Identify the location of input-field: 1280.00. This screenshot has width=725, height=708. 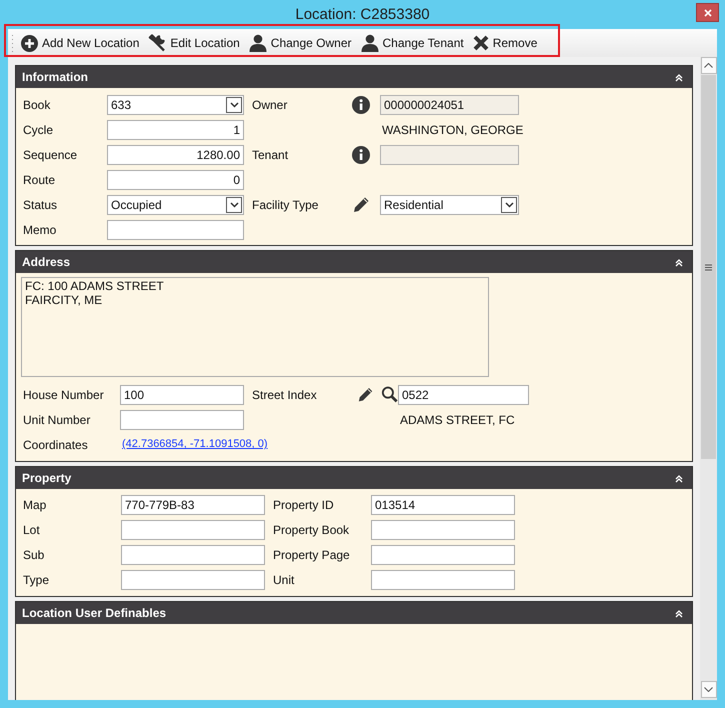
(175, 154).